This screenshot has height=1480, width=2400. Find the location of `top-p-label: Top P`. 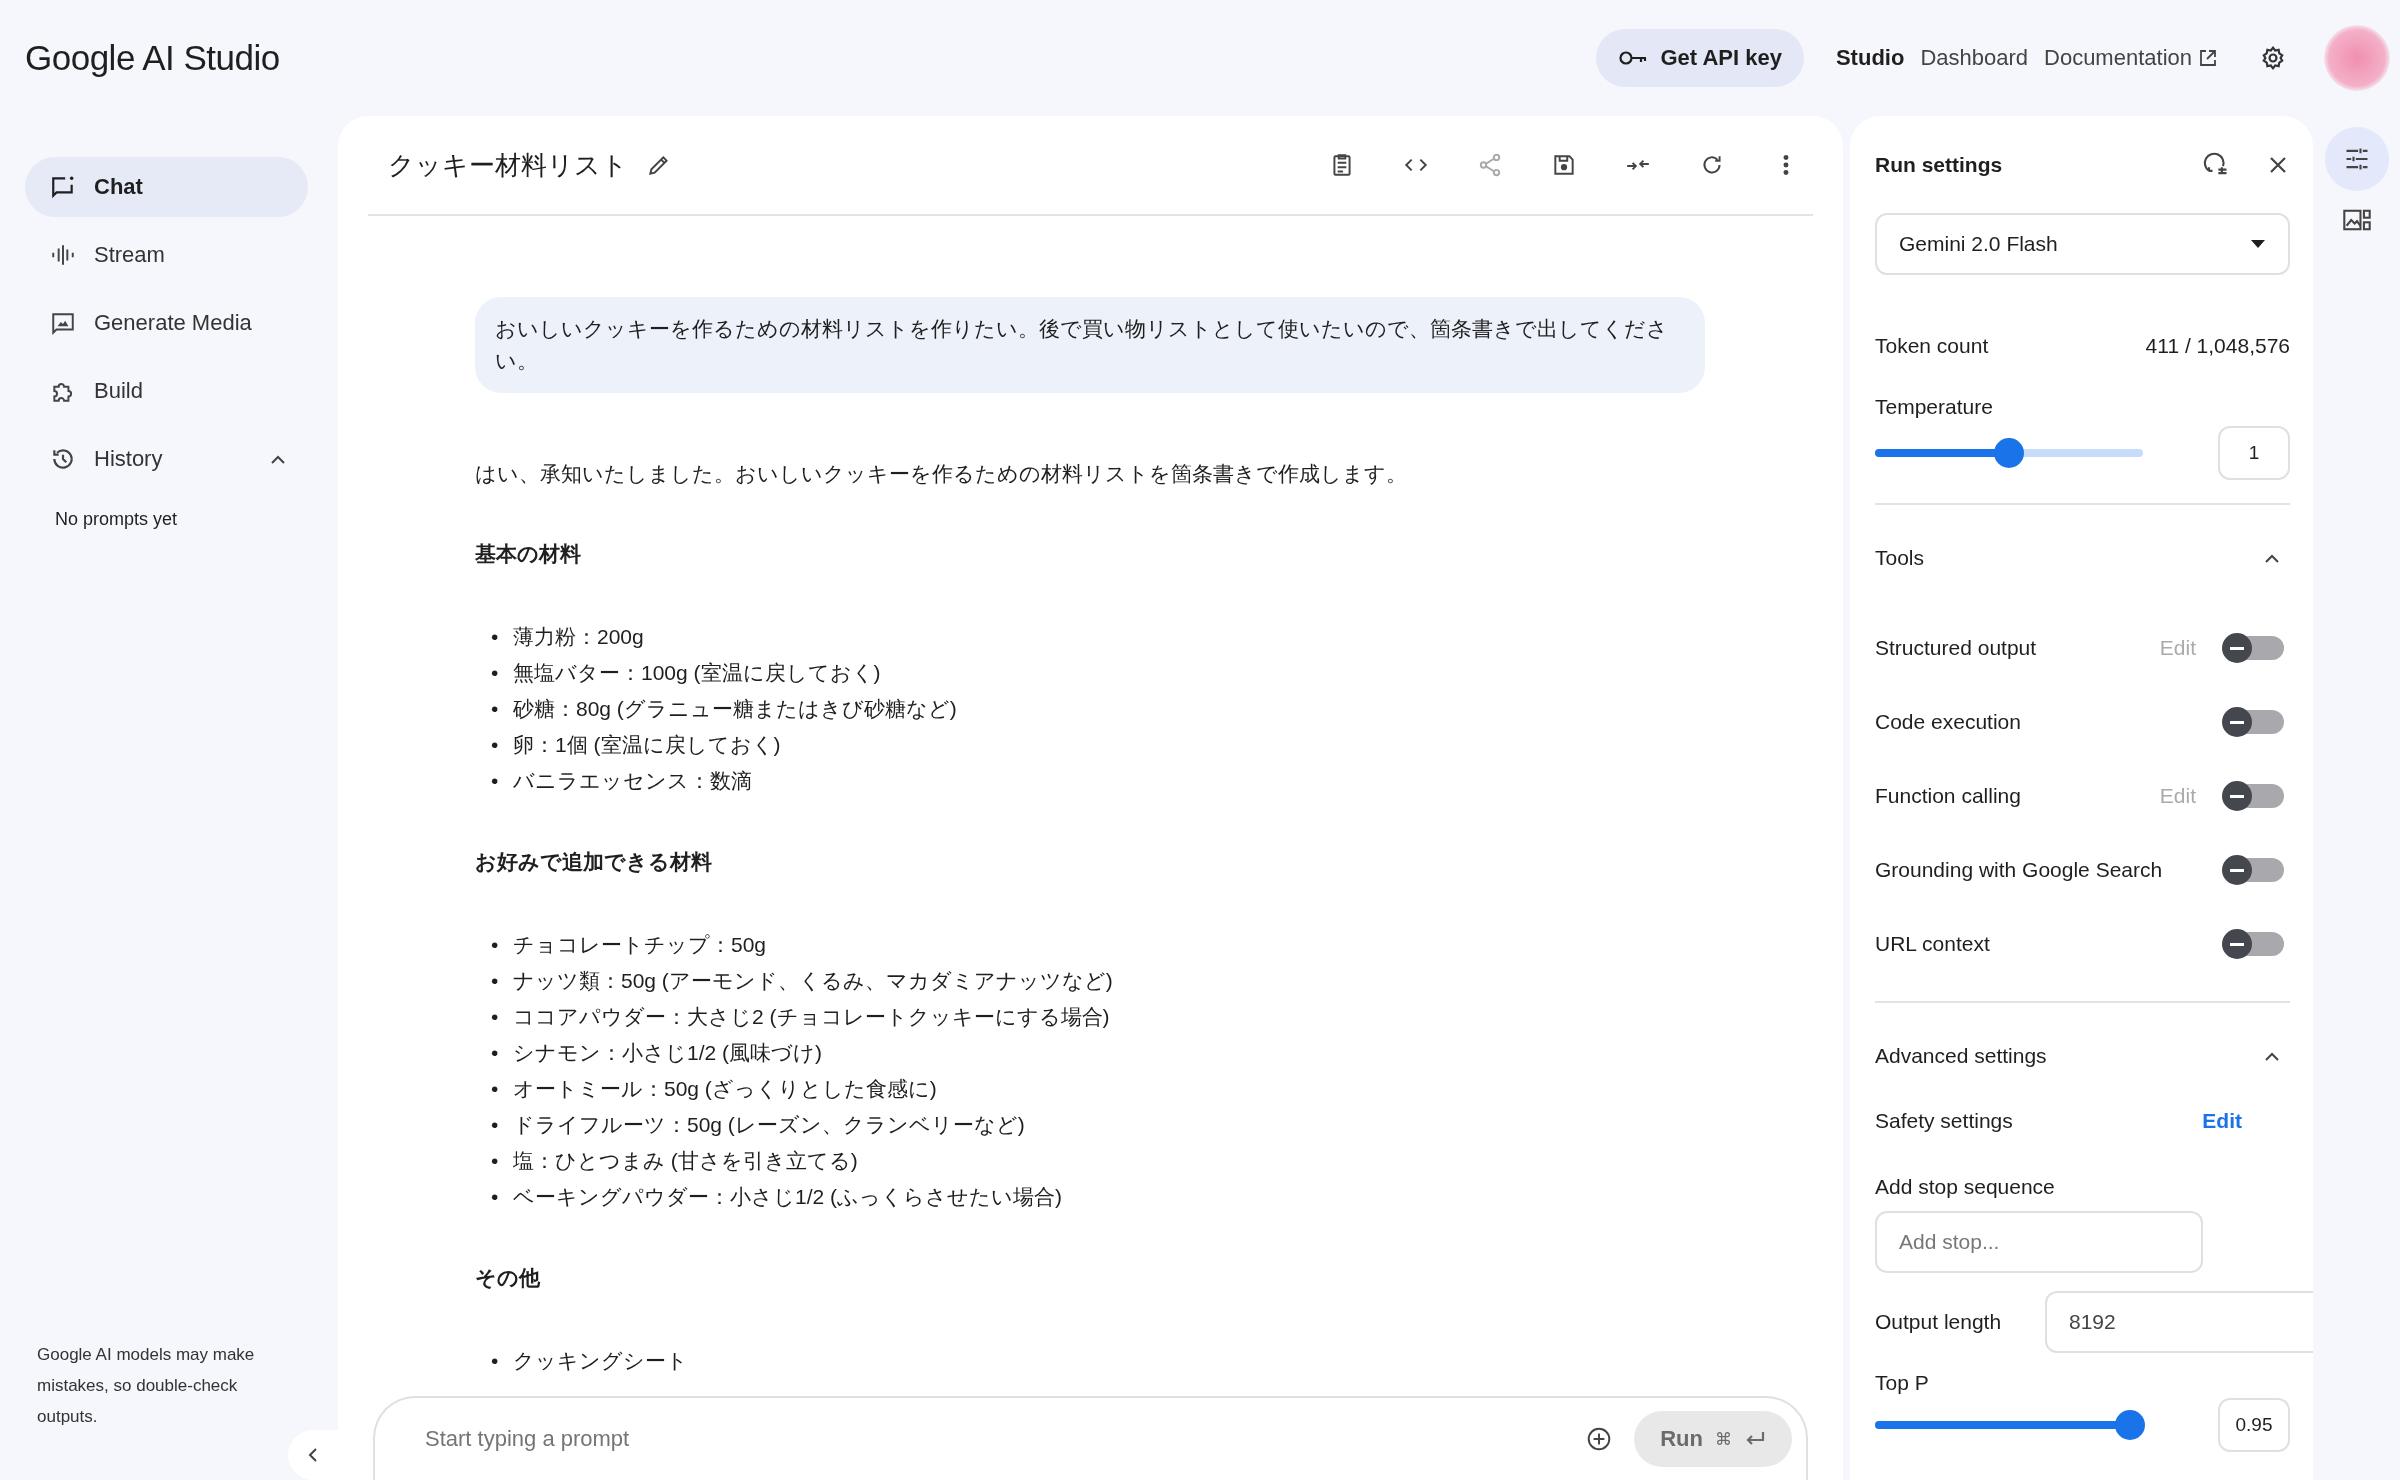

top-p-label: Top P is located at coordinates (1902, 1383).